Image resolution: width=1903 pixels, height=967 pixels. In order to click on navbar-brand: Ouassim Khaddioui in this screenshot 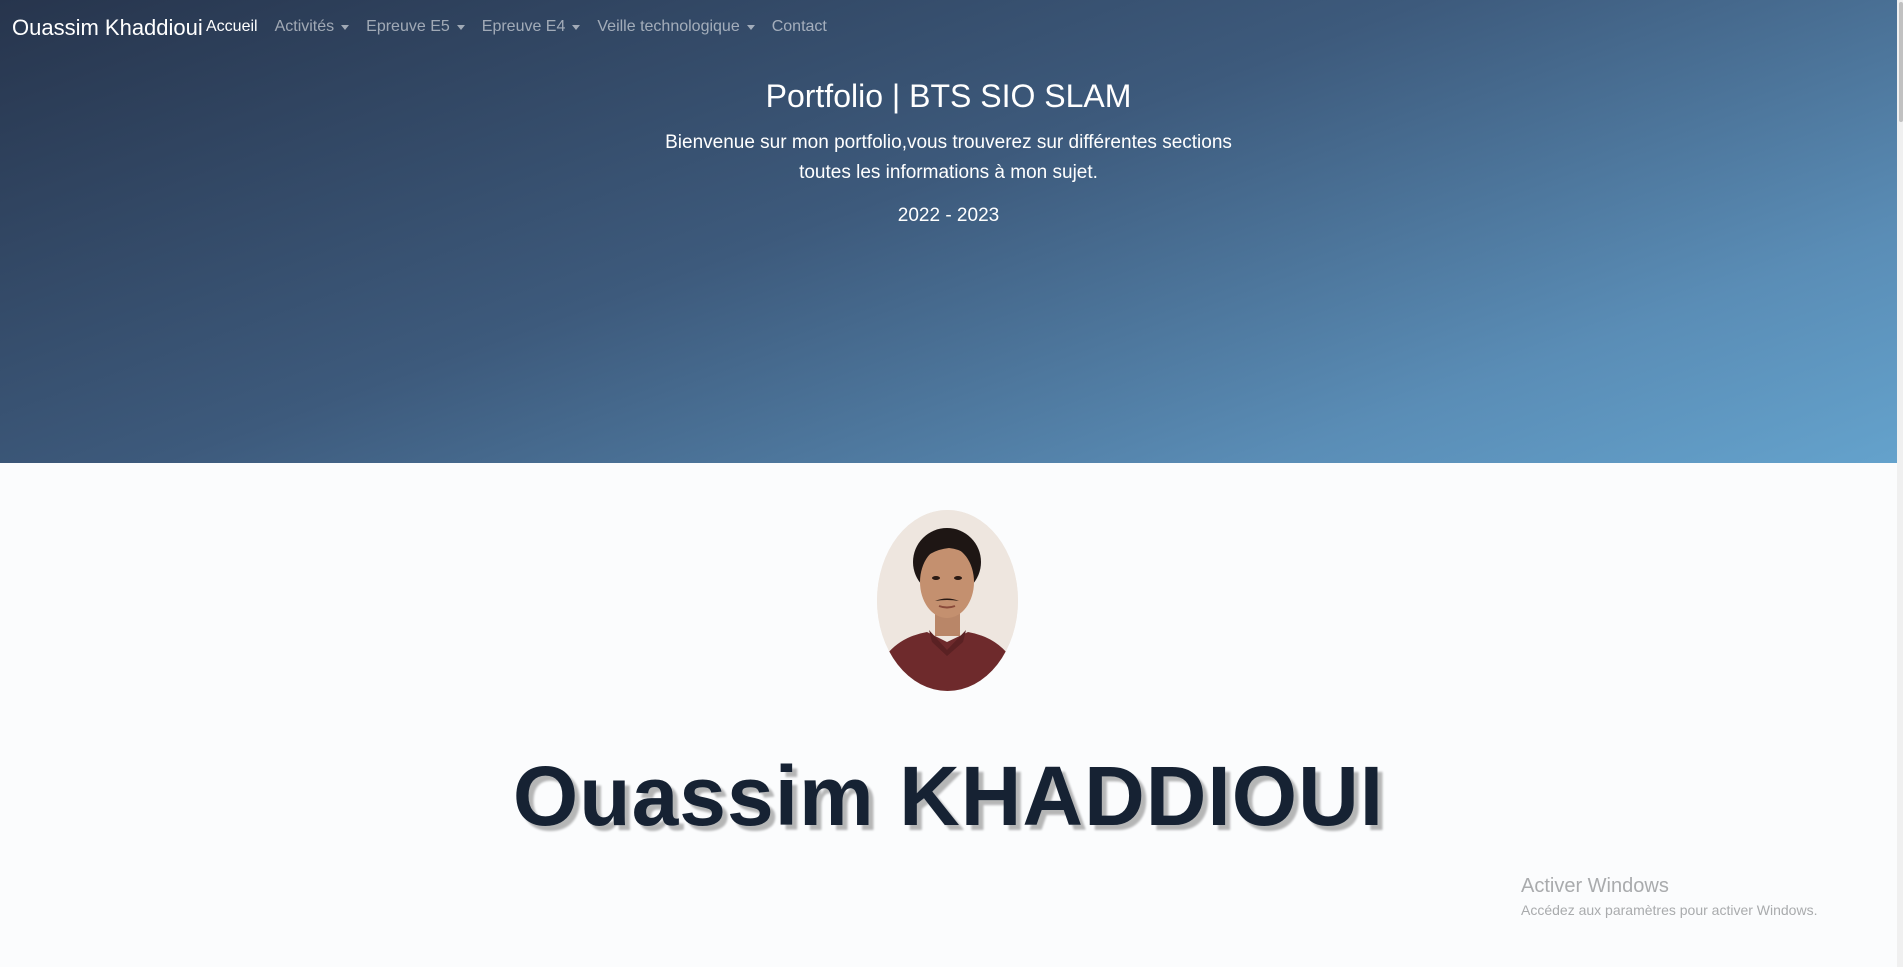, I will do `click(107, 28)`.